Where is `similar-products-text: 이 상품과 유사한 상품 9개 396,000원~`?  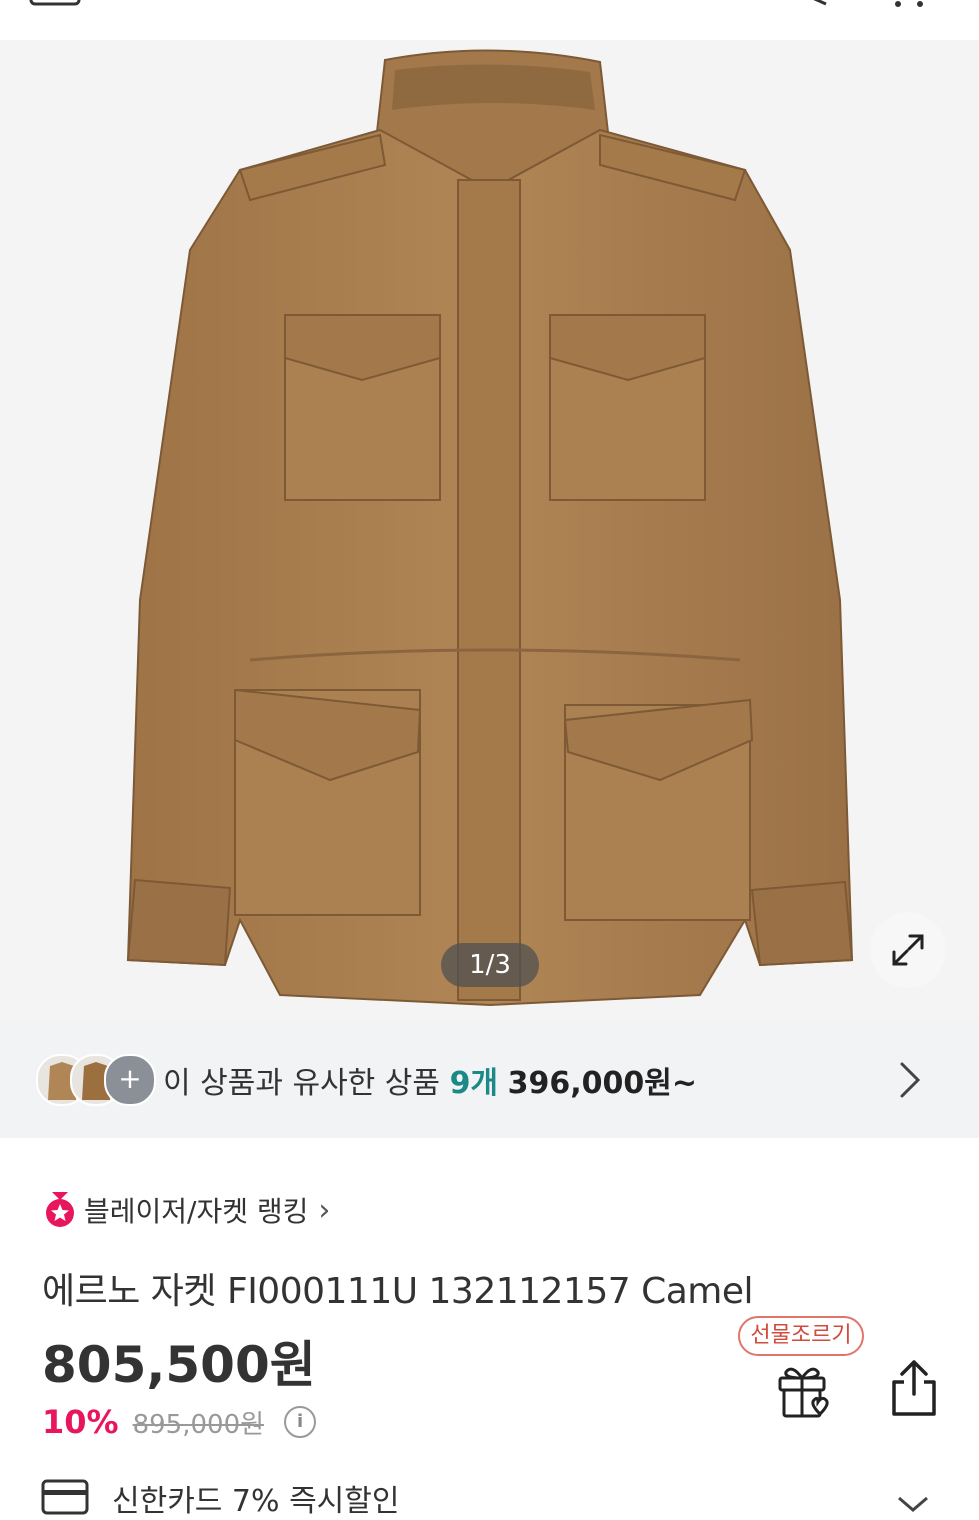 similar-products-text: 이 상품과 유사한 상품 9개 396,000원~ is located at coordinates (430, 1080).